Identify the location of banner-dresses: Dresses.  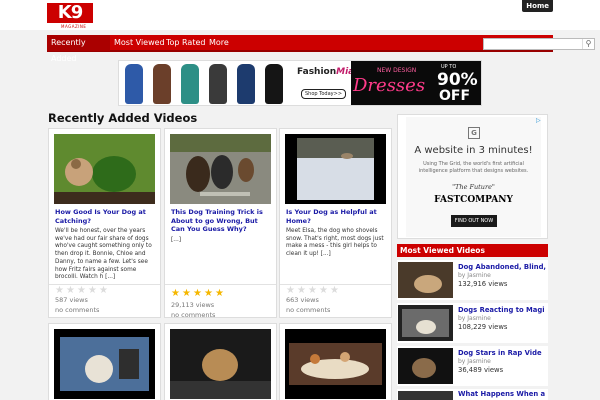
(389, 85).